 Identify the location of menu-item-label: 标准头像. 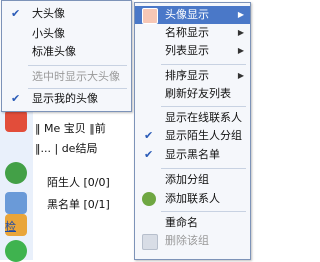
(54, 51).